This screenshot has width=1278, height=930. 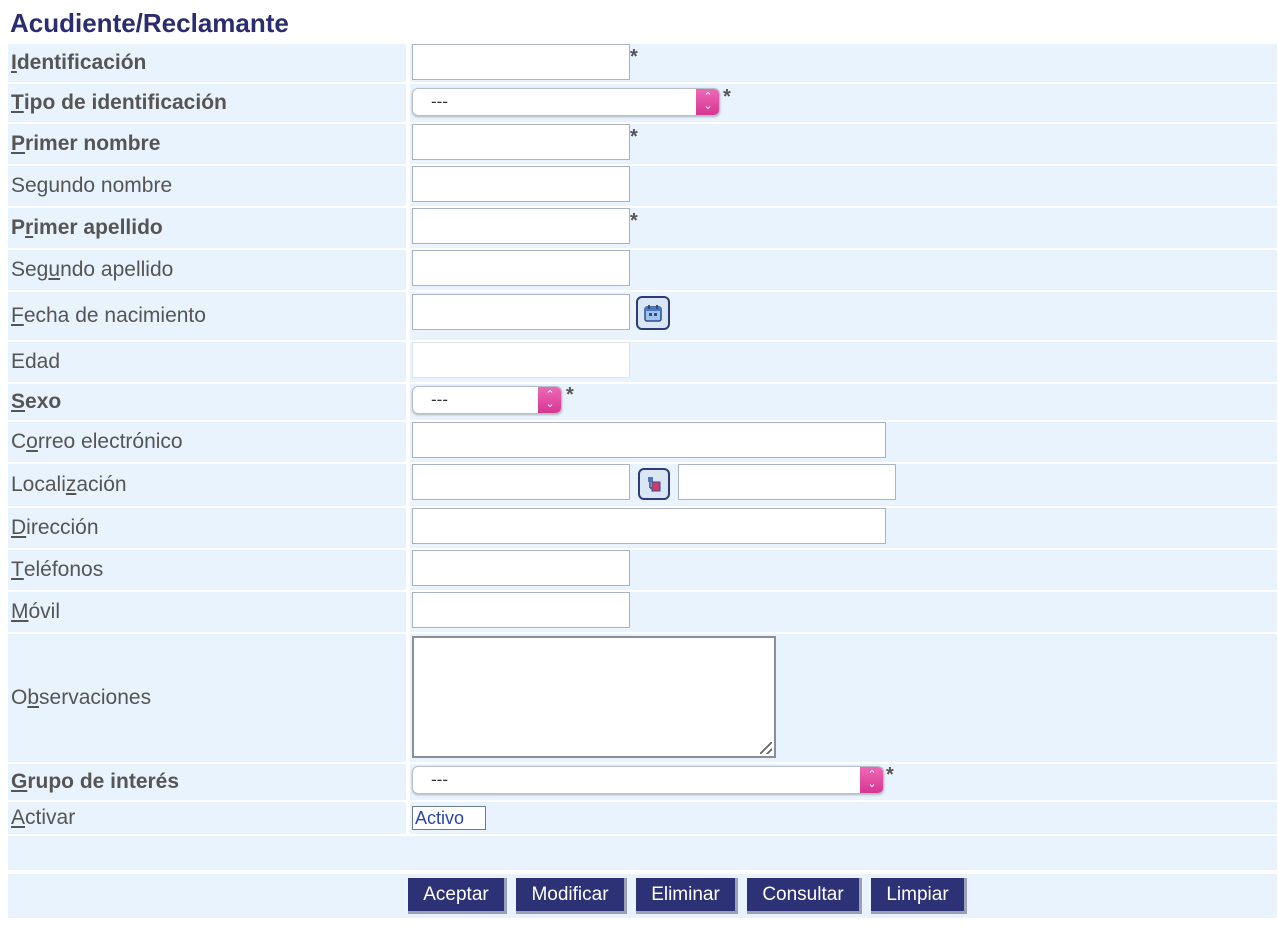 I want to click on label-observaciones: Ob servaciones, so click(x=207, y=698).